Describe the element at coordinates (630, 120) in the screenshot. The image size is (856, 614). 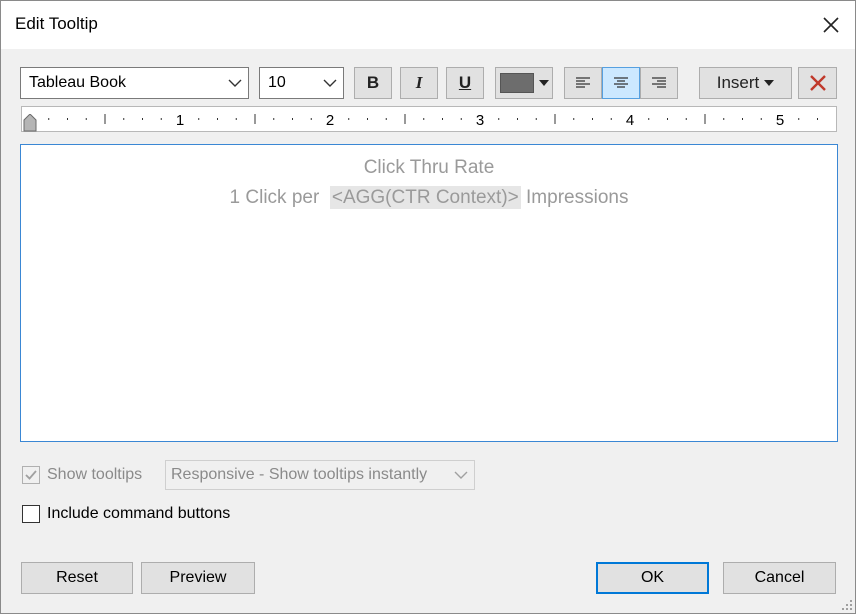
I see `ruler-label: 4` at that location.